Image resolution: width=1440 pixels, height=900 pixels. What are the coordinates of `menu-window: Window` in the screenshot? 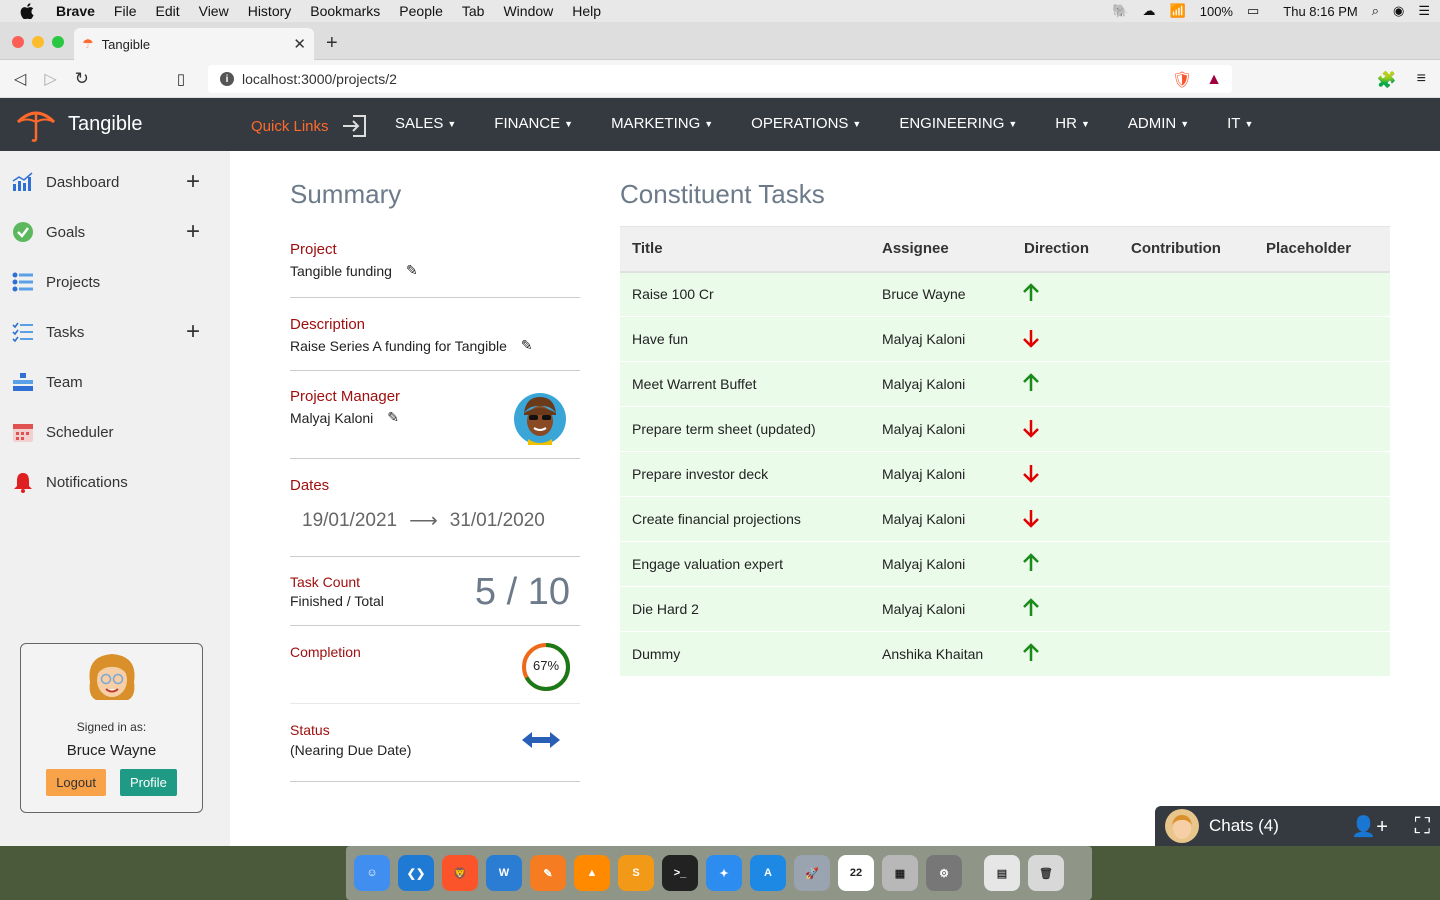 It's located at (528, 11).